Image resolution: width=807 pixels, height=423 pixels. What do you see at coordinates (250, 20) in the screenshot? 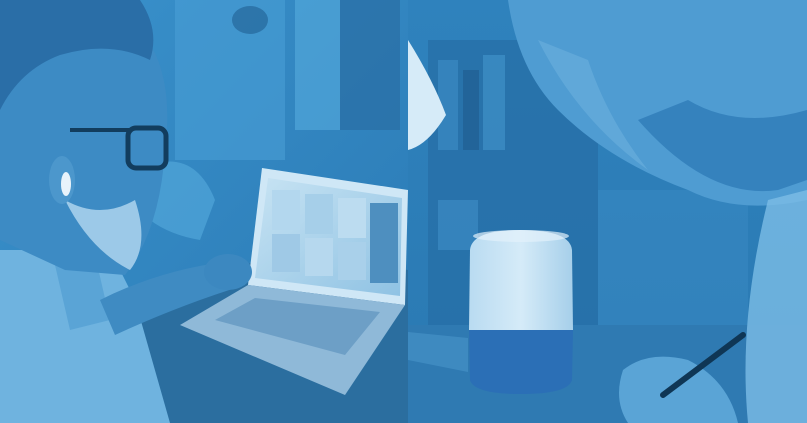
I see `plant` at bounding box center [250, 20].